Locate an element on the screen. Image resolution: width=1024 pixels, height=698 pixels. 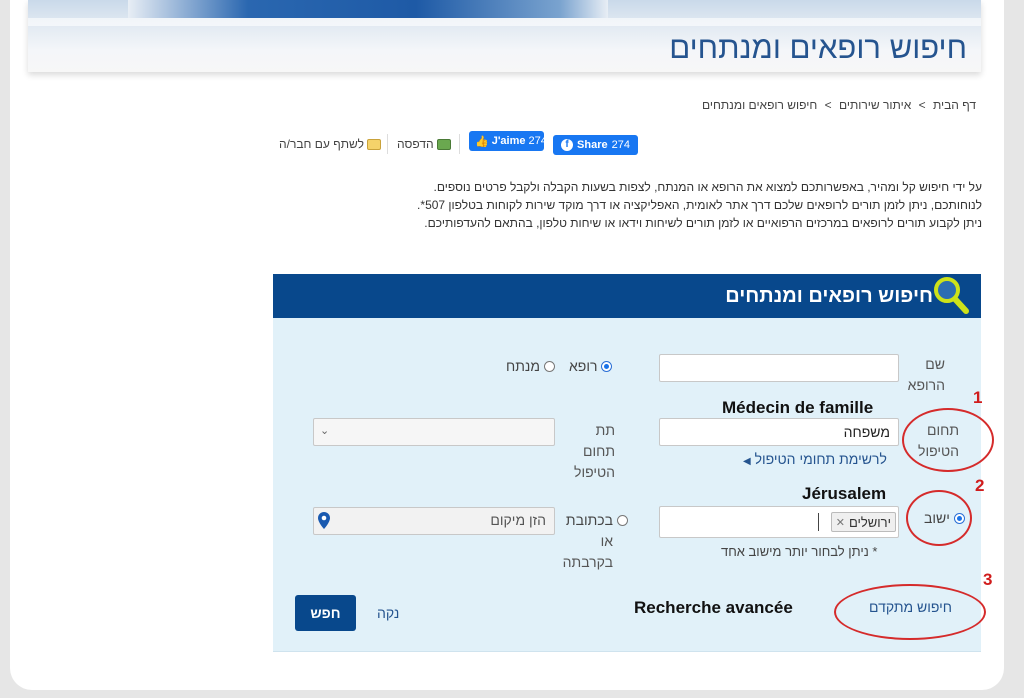
envelope-icon is located at coordinates (373, 144).